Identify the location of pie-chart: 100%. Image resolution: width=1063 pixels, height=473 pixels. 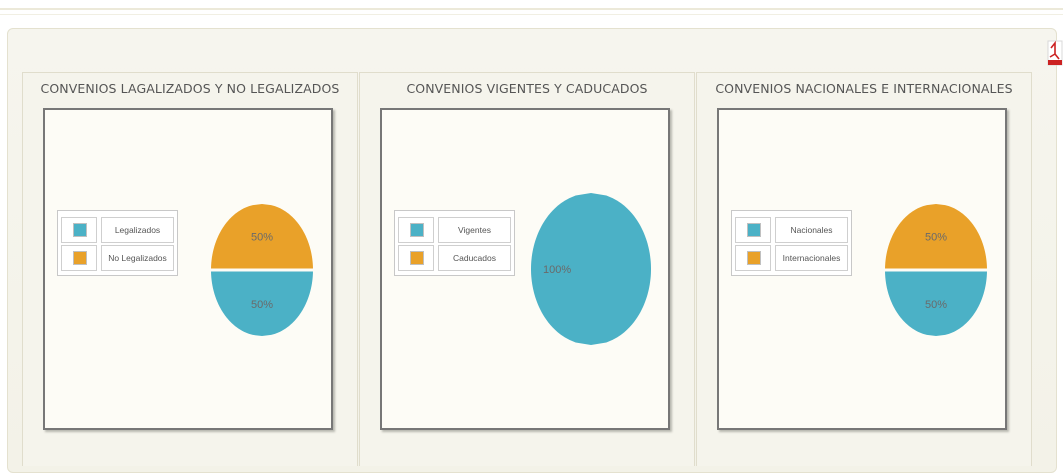
(591, 269).